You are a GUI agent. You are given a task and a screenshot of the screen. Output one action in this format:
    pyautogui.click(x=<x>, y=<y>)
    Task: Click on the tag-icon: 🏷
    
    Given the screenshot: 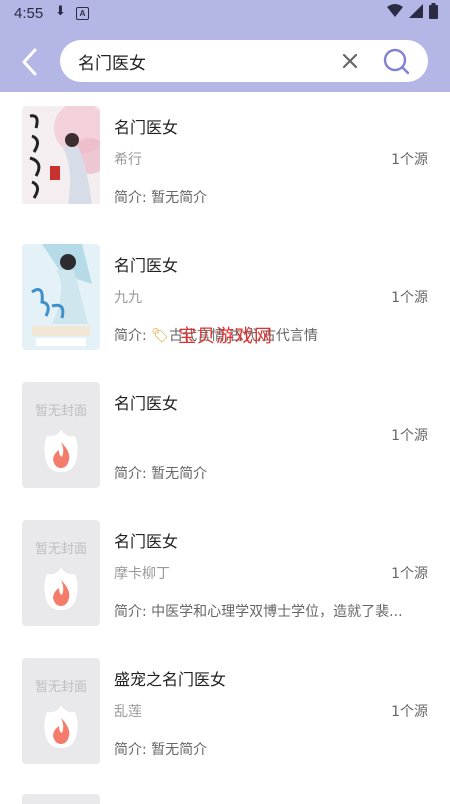 What is the action you would take?
    pyautogui.click(x=160, y=336)
    